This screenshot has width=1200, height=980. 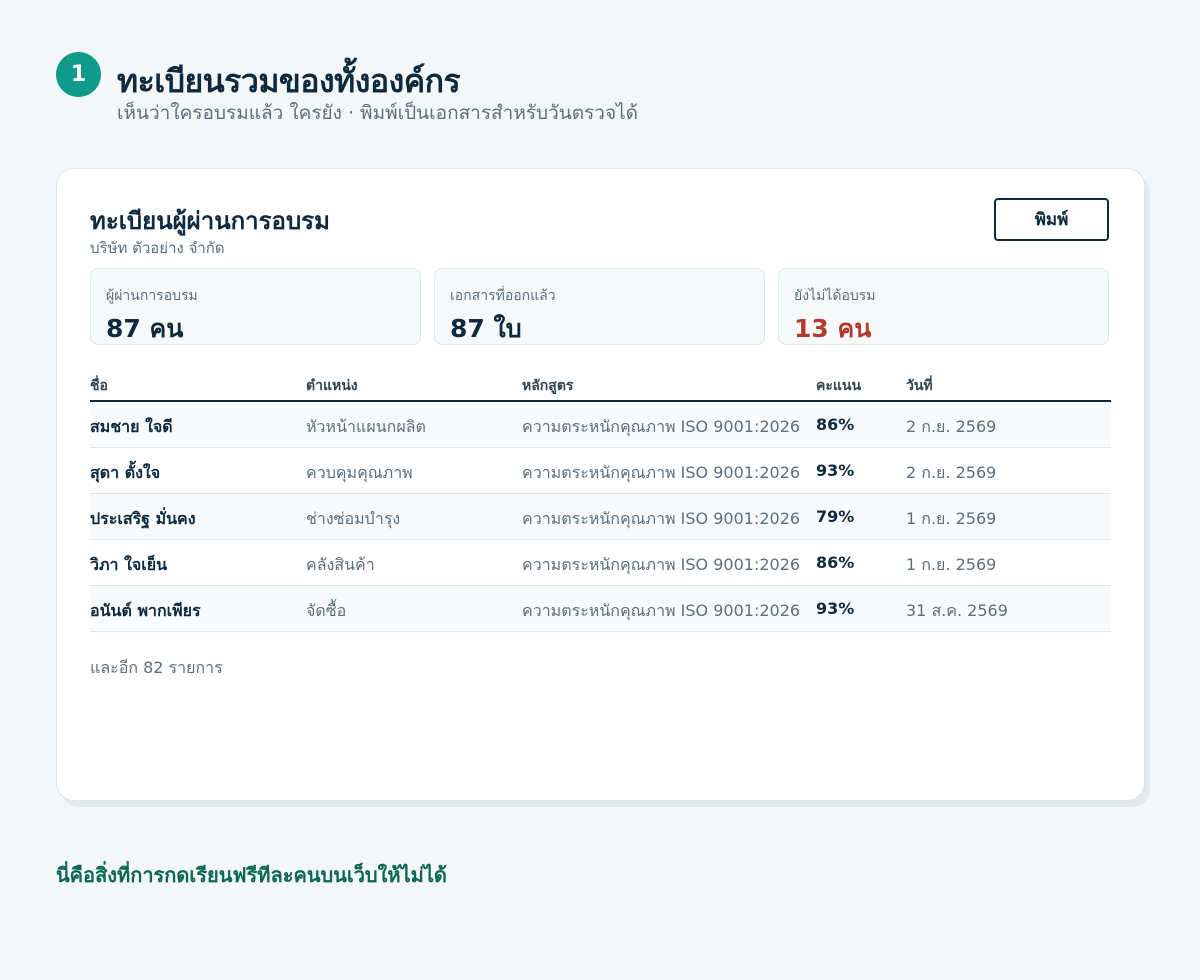 What do you see at coordinates (145, 610) in the screenshot?
I see `cell-name: อนันต์ พากเพียร` at bounding box center [145, 610].